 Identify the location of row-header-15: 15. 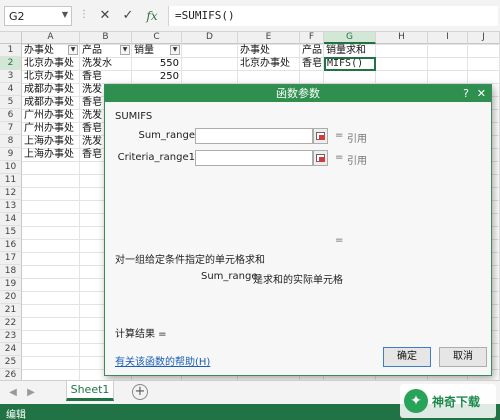
(11, 232).